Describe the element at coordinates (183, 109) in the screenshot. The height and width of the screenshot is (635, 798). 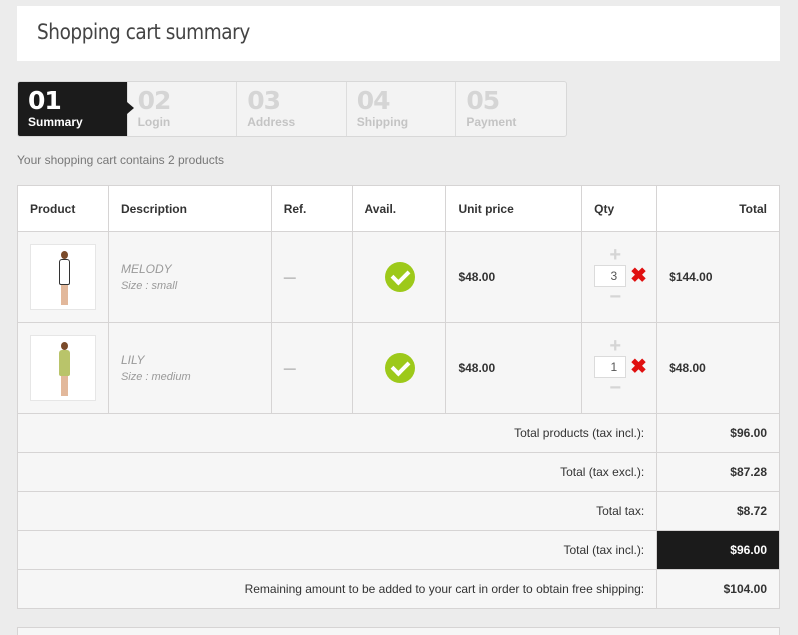
I see `step-login: 02 Login` at that location.